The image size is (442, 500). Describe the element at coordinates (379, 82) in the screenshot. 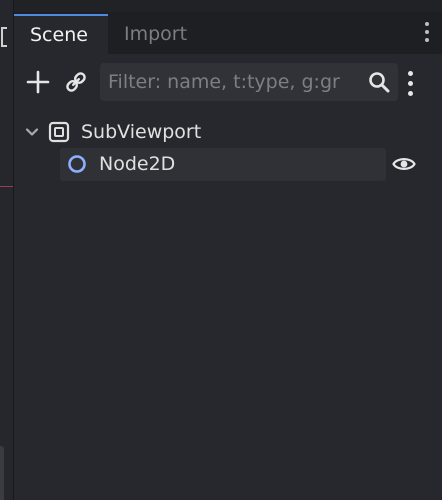

I see `search-icon` at that location.